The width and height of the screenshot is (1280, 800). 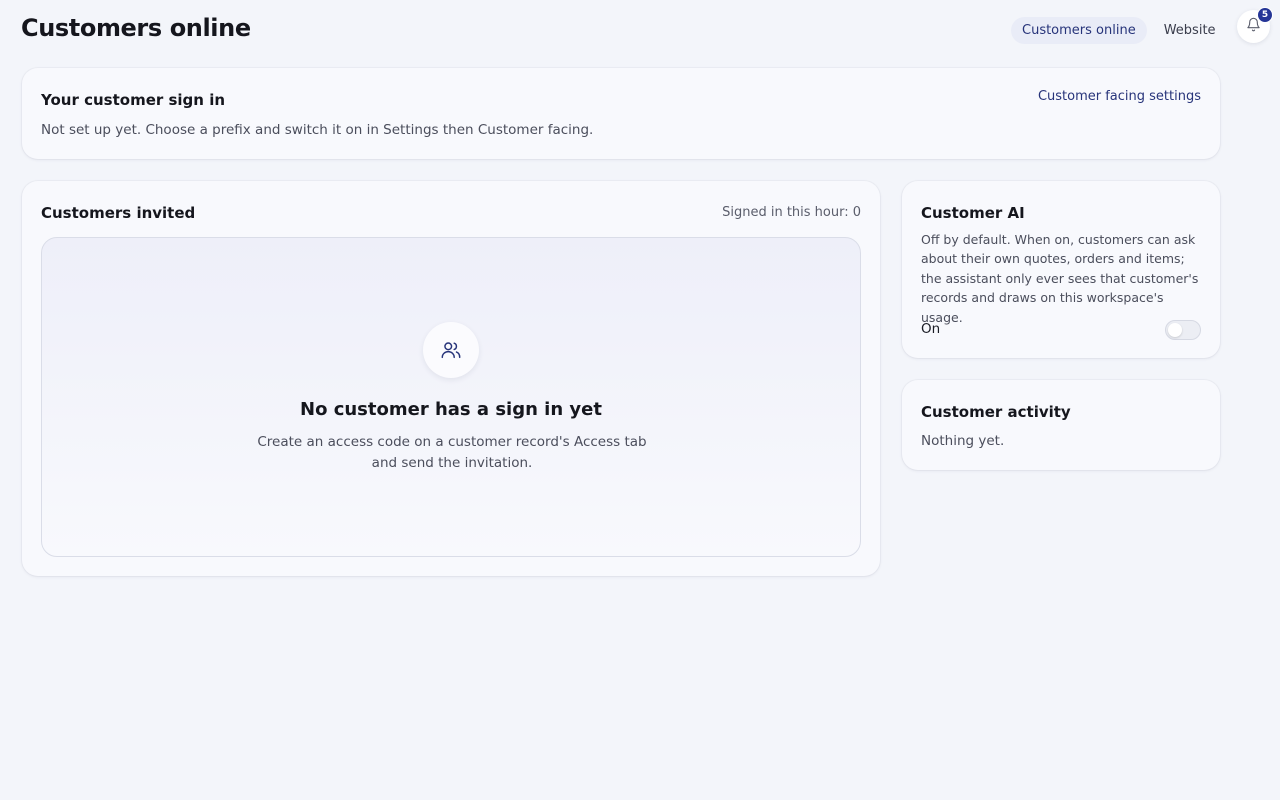 What do you see at coordinates (963, 441) in the screenshot?
I see `customer-activity-text: Nothing yet.` at bounding box center [963, 441].